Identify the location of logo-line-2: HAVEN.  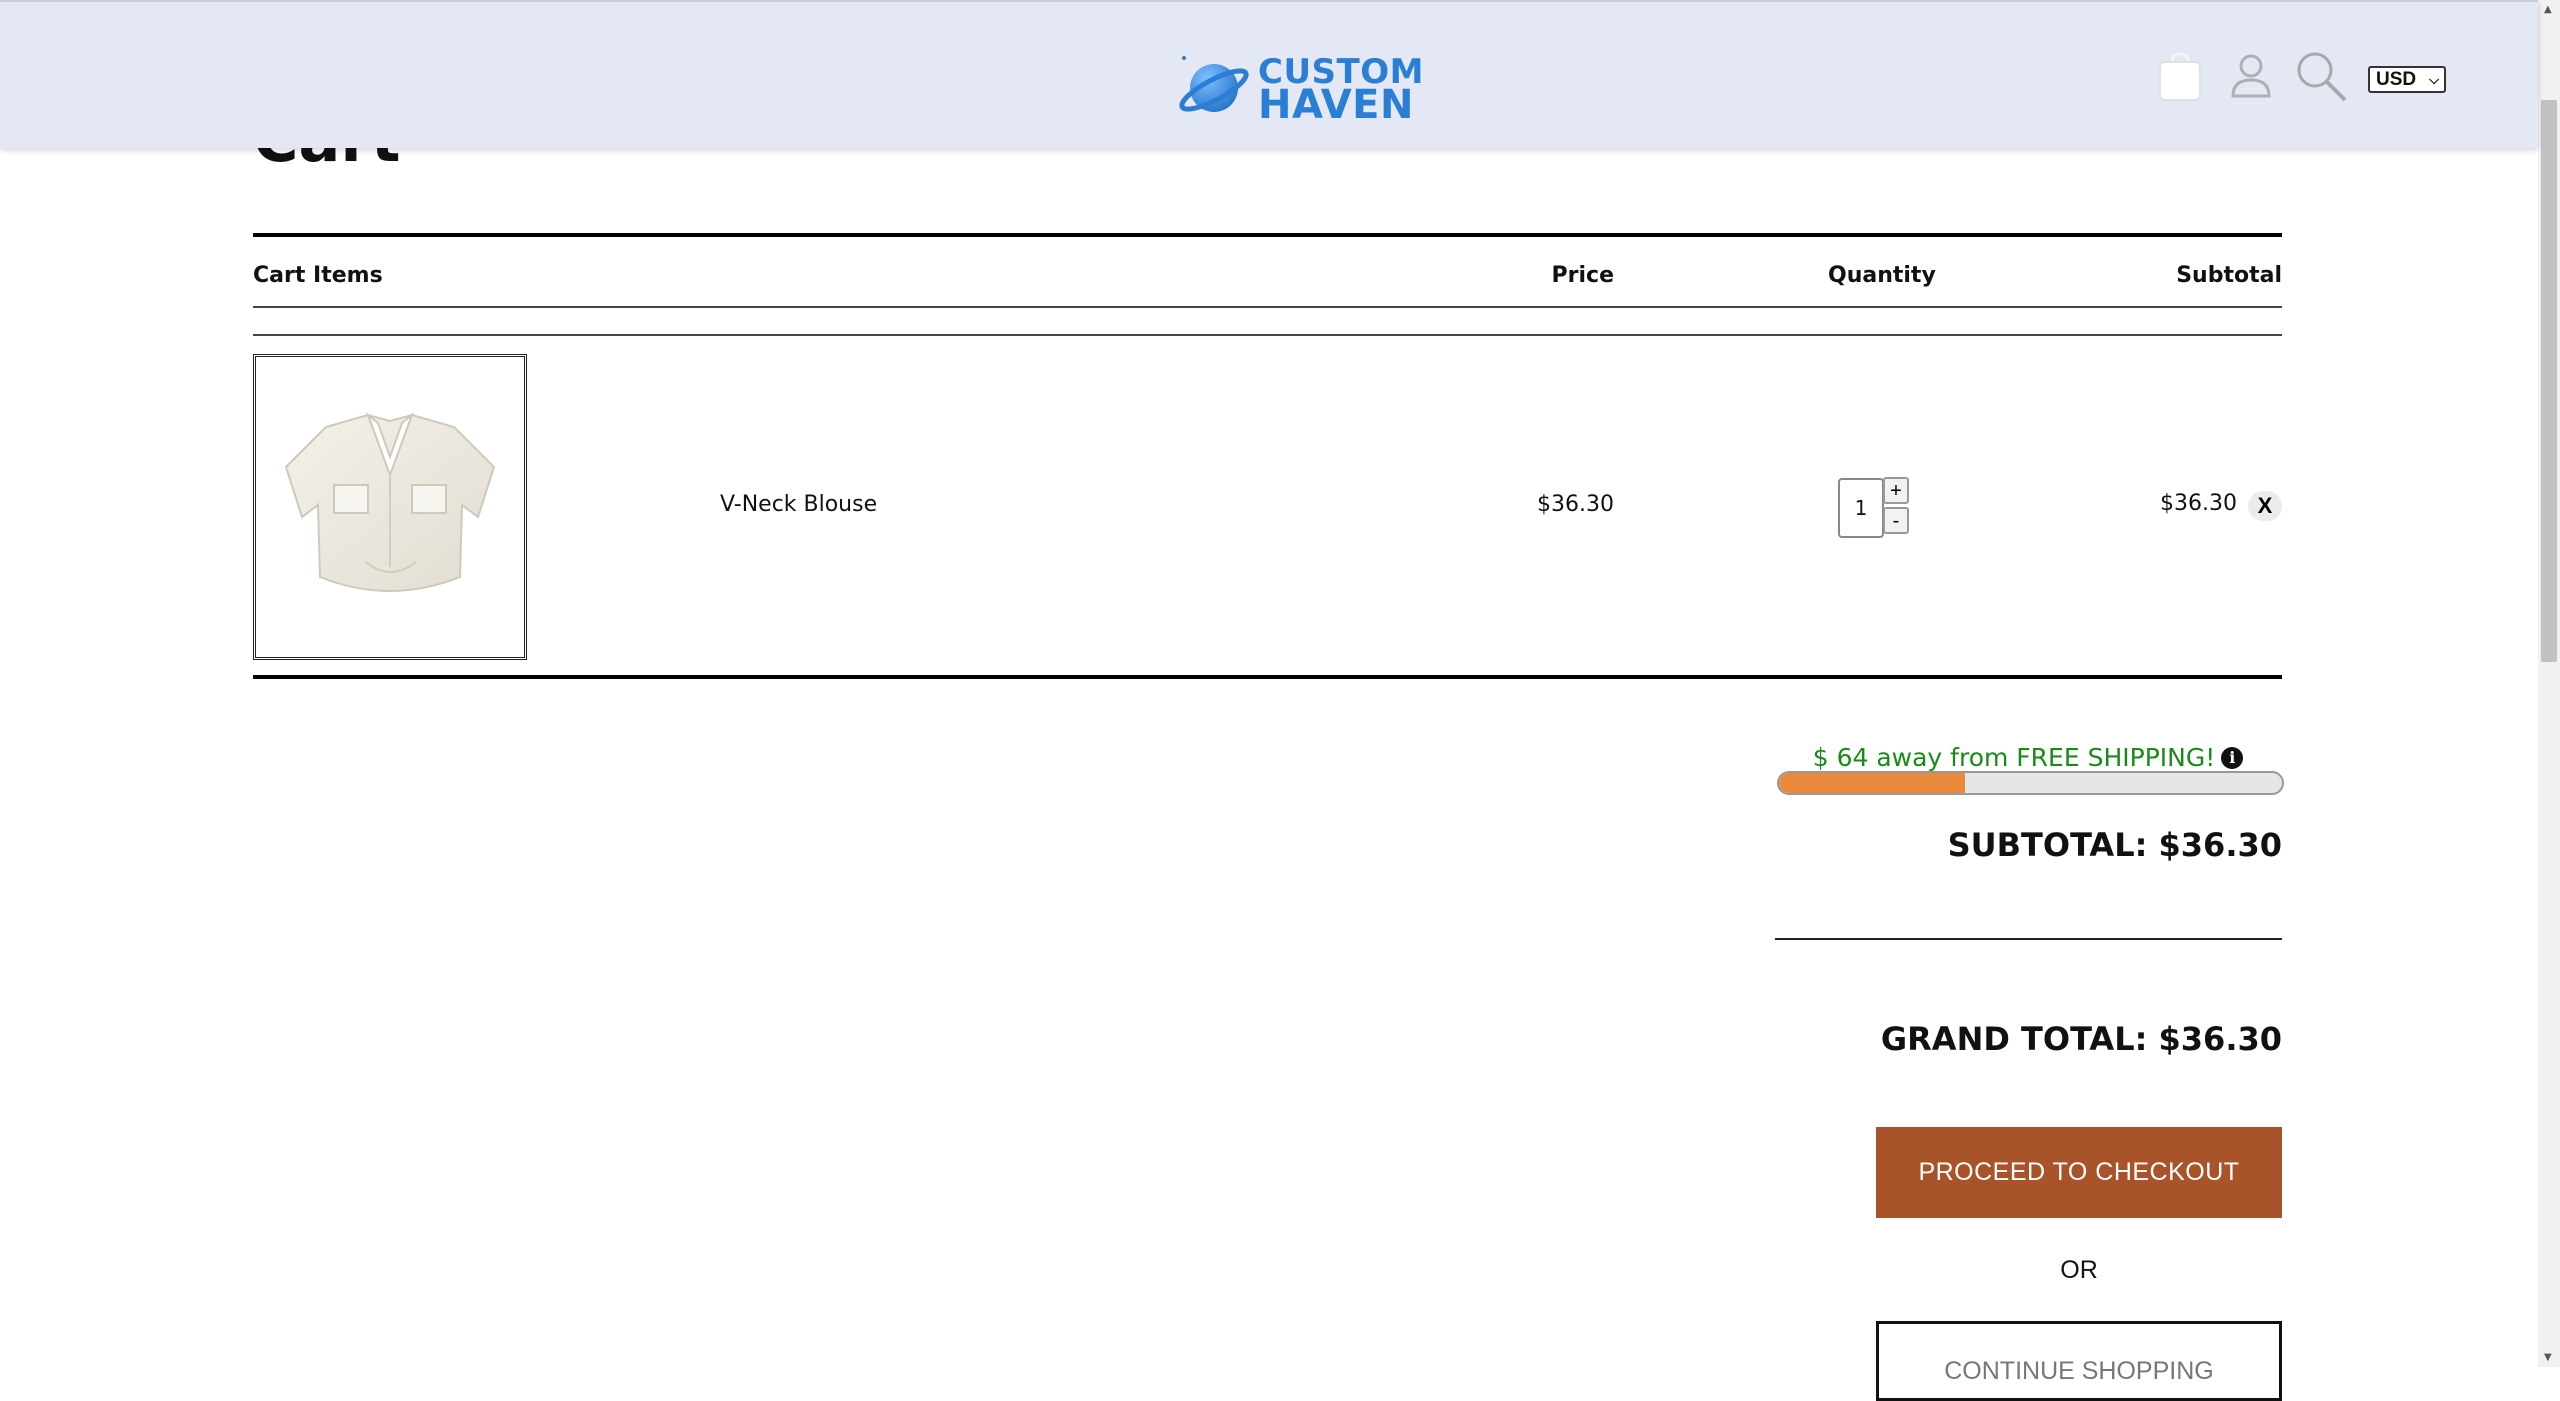
(1336, 105).